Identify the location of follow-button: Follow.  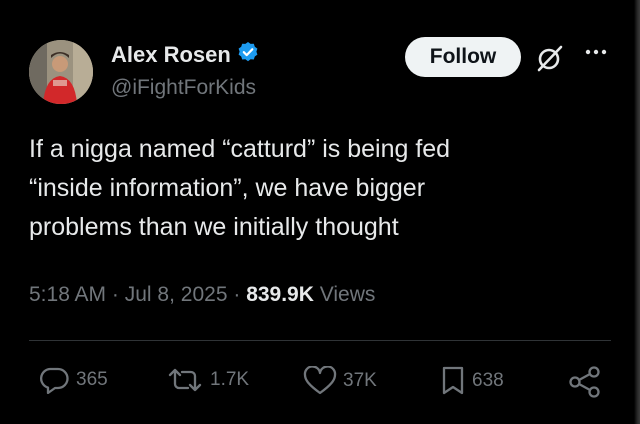
(463, 57).